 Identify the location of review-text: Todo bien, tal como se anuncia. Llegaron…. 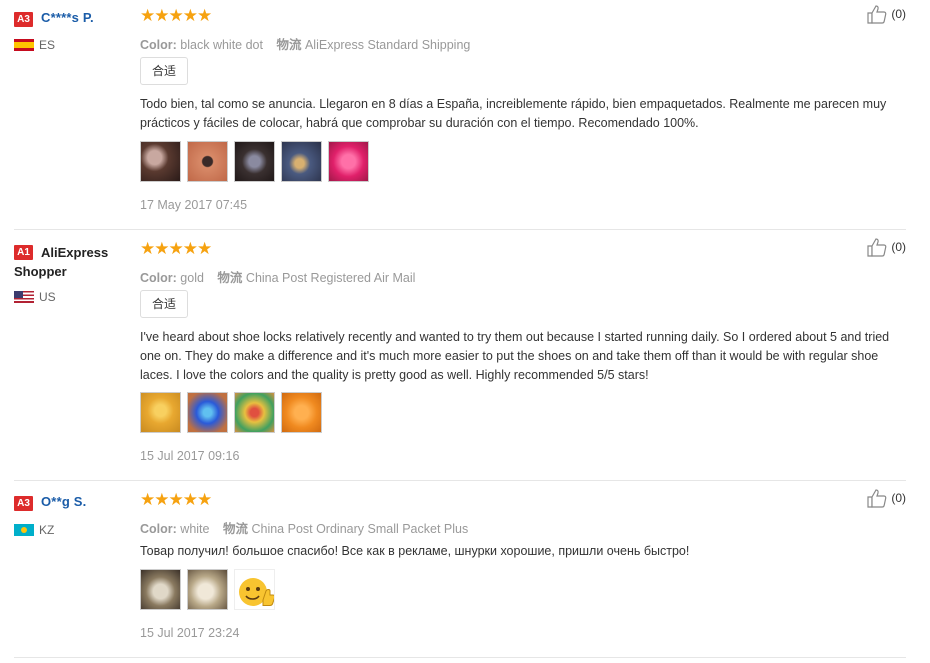
(513, 113).